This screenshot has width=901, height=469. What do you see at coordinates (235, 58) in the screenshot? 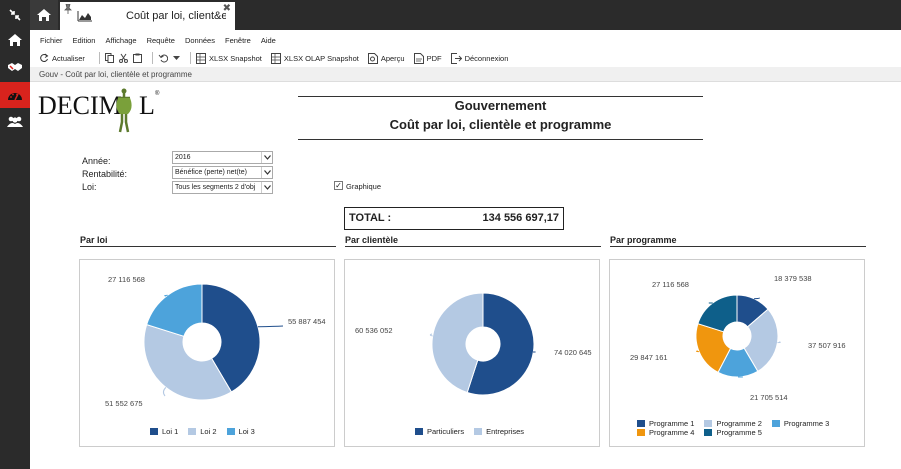
I see `xlsx-snapshot-label: XLSX Snapshot` at bounding box center [235, 58].